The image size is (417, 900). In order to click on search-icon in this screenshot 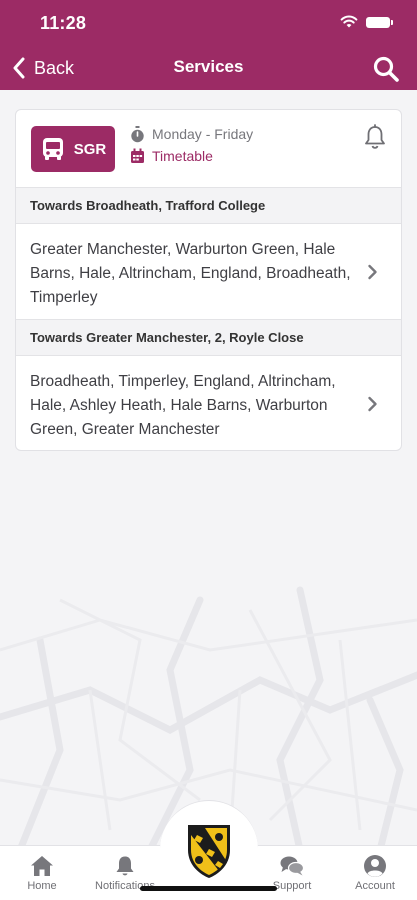, I will do `click(386, 69)`.